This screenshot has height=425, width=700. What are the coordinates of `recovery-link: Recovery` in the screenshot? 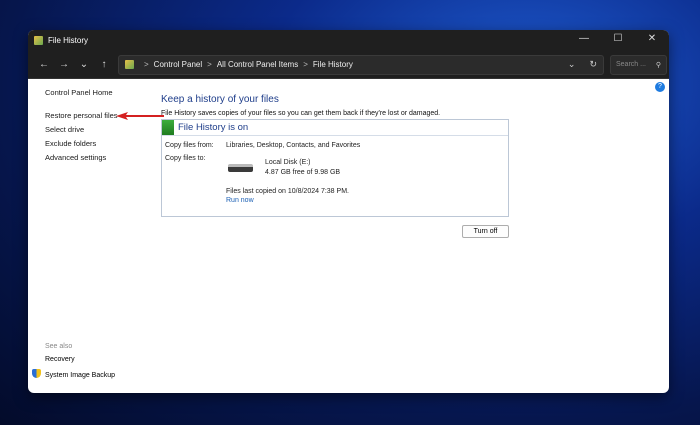 It's located at (80, 359).